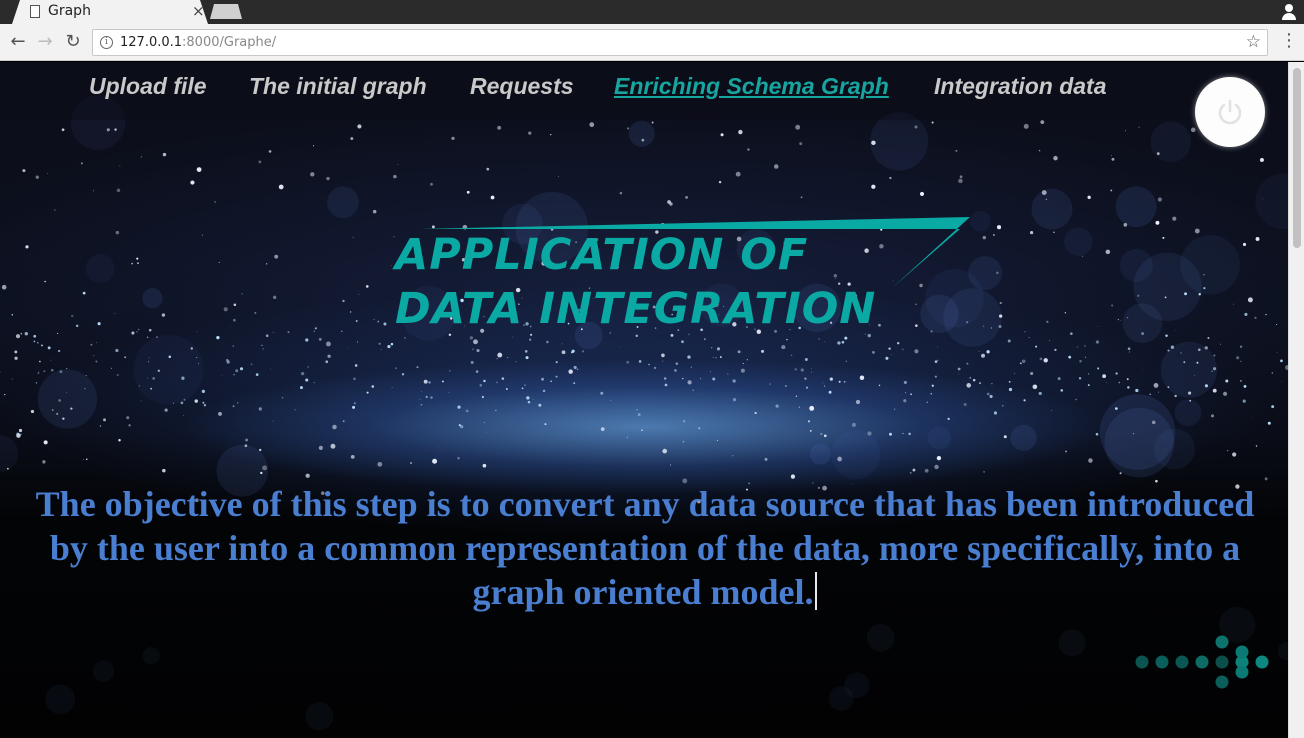 This screenshot has width=1304, height=738. What do you see at coordinates (1289, 42) in the screenshot?
I see `menu-icon: ⋮` at bounding box center [1289, 42].